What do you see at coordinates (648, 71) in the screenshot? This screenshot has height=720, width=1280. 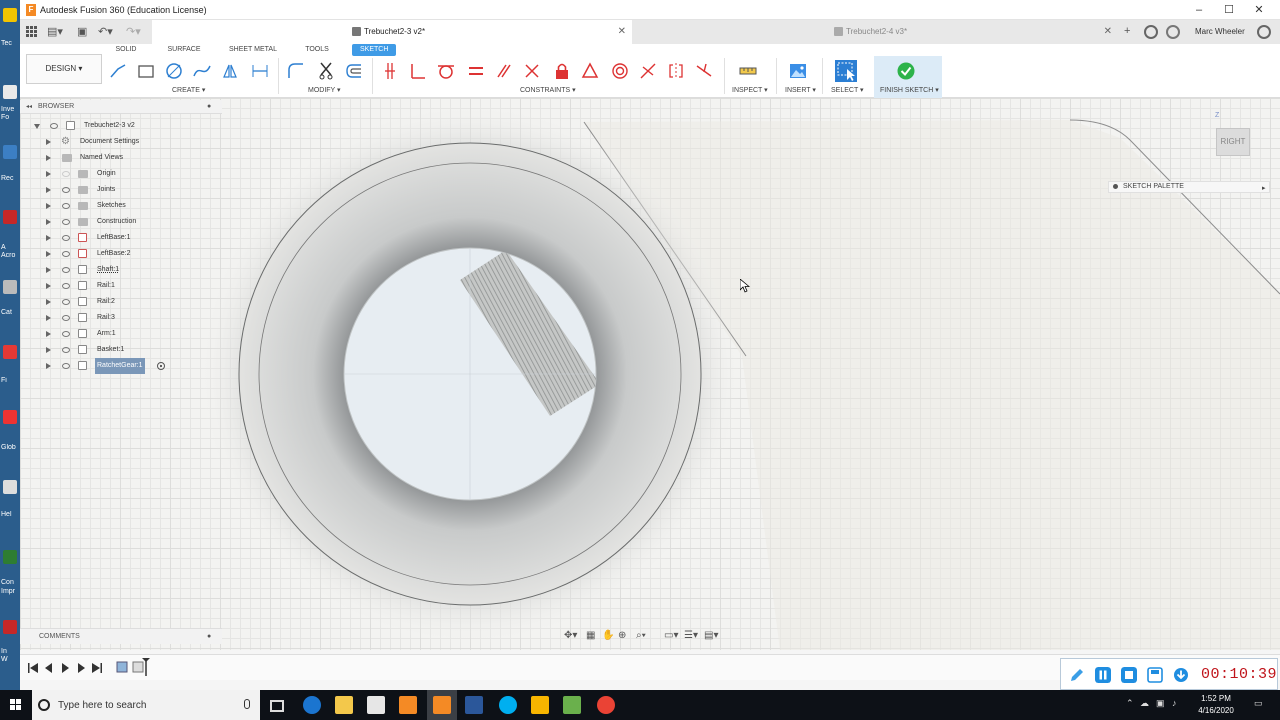 I see `horizontal-vertical-constraint-icon` at bounding box center [648, 71].